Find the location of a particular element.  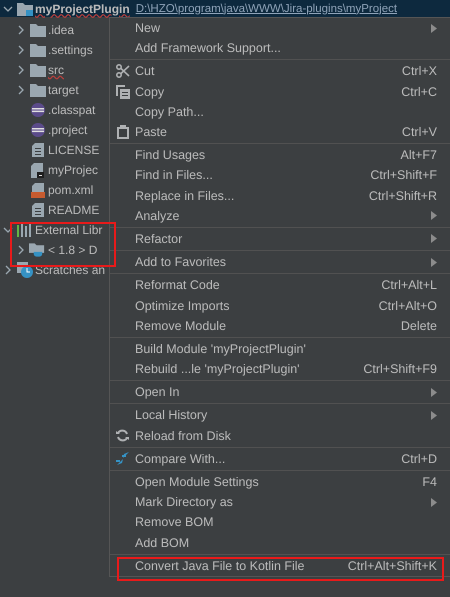

menu-item-label: Rebuild ...le 'myProjectPlugin' is located at coordinates (218, 369).